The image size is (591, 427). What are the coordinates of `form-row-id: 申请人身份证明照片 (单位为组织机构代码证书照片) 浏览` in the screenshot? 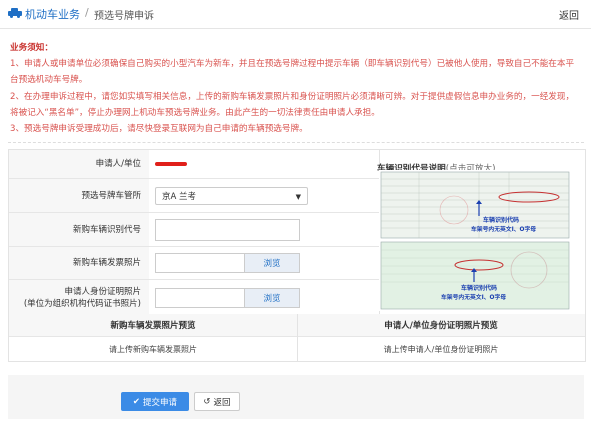 It's located at (194, 297).